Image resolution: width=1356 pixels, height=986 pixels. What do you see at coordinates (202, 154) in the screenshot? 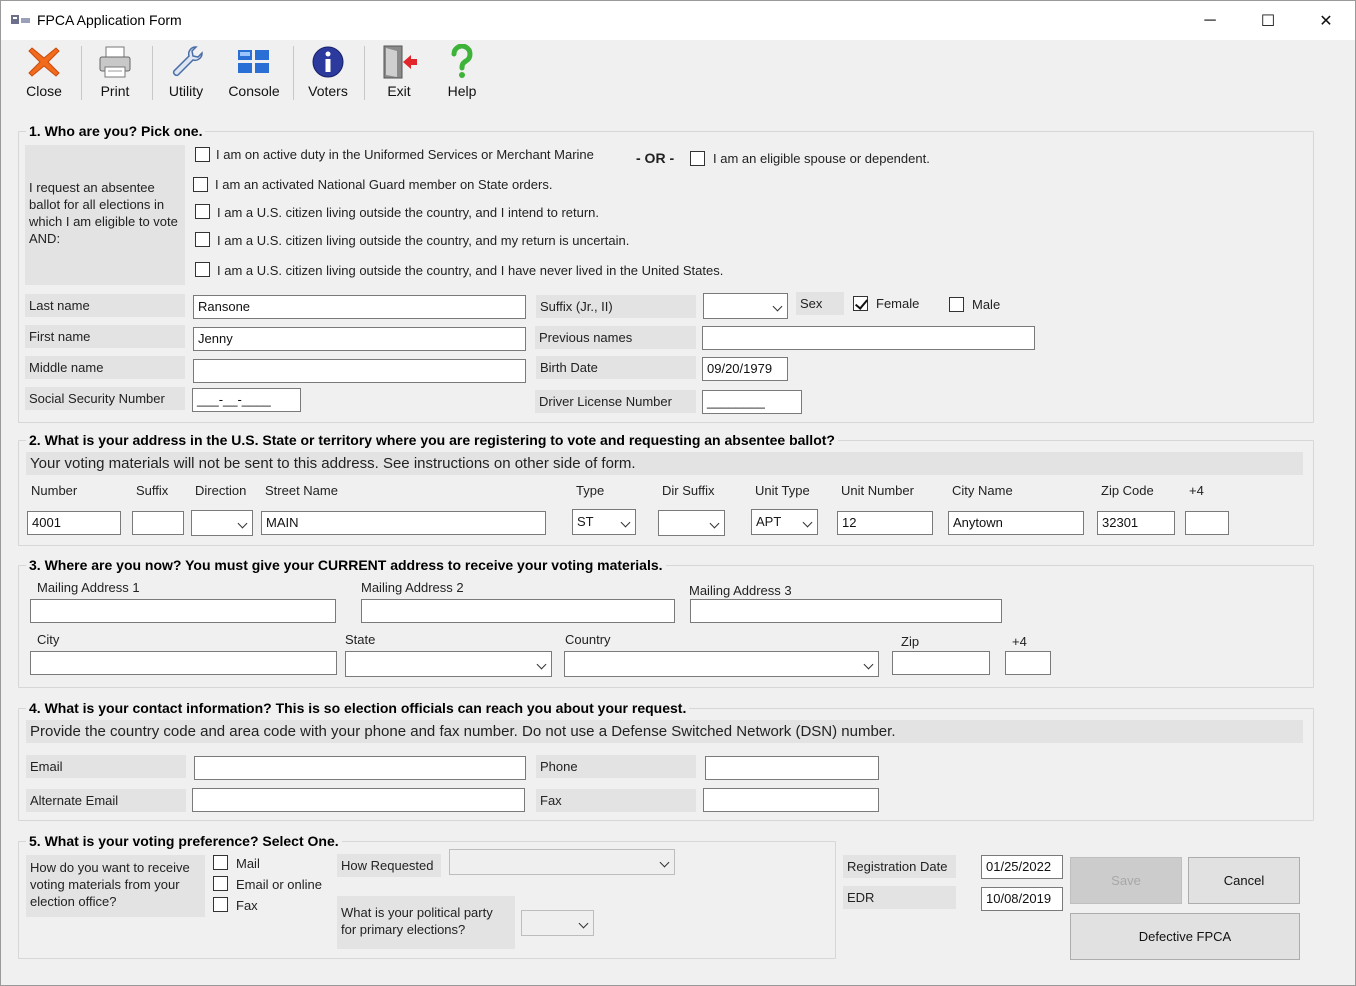
I see `active-duty-checkbox` at bounding box center [202, 154].